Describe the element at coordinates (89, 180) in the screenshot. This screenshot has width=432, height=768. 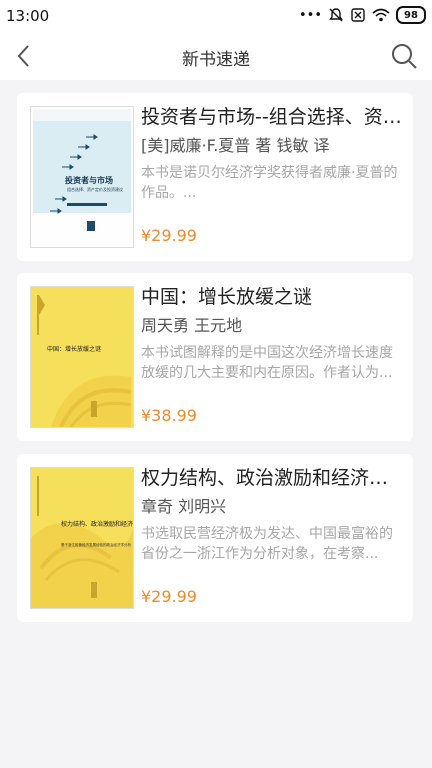
I see `svg-text: 投资者与市场` at that location.